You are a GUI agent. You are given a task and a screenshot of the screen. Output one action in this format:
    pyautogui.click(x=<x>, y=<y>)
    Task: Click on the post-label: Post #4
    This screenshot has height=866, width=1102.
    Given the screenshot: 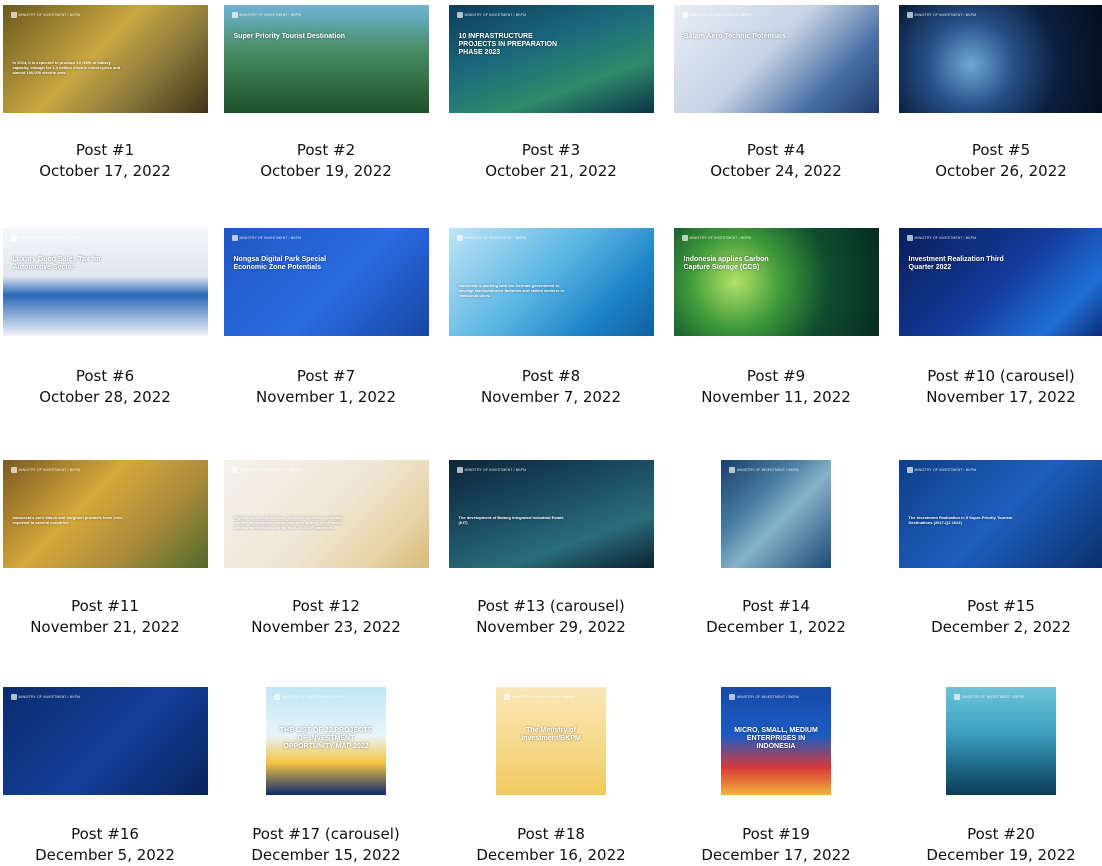 What is the action you would take?
    pyautogui.click(x=776, y=150)
    